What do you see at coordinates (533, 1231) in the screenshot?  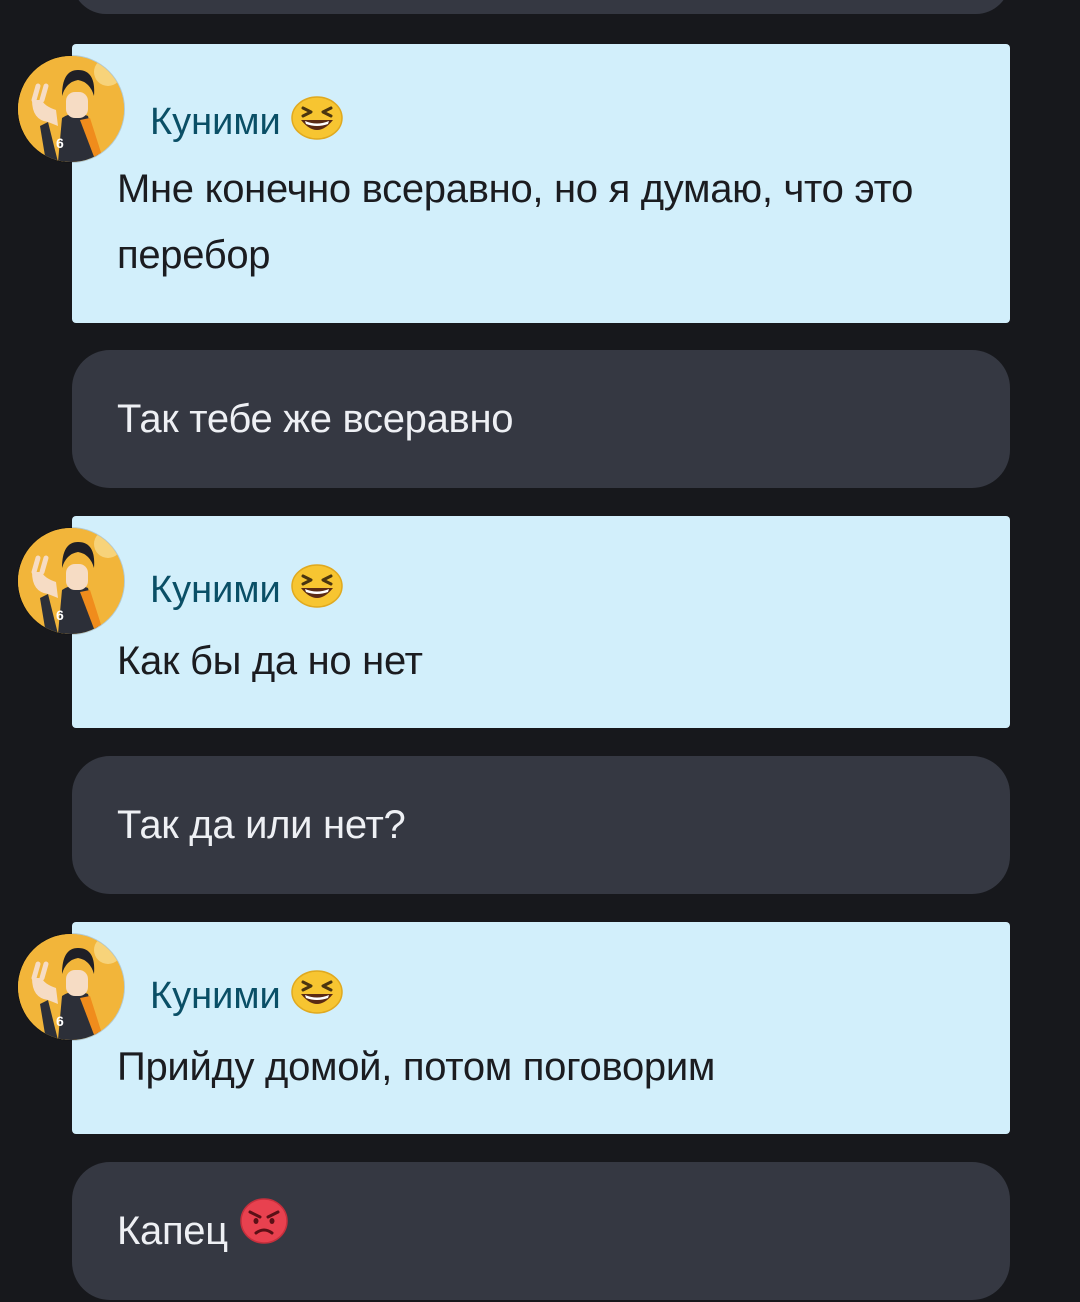 I see `message-text-row: Капец` at bounding box center [533, 1231].